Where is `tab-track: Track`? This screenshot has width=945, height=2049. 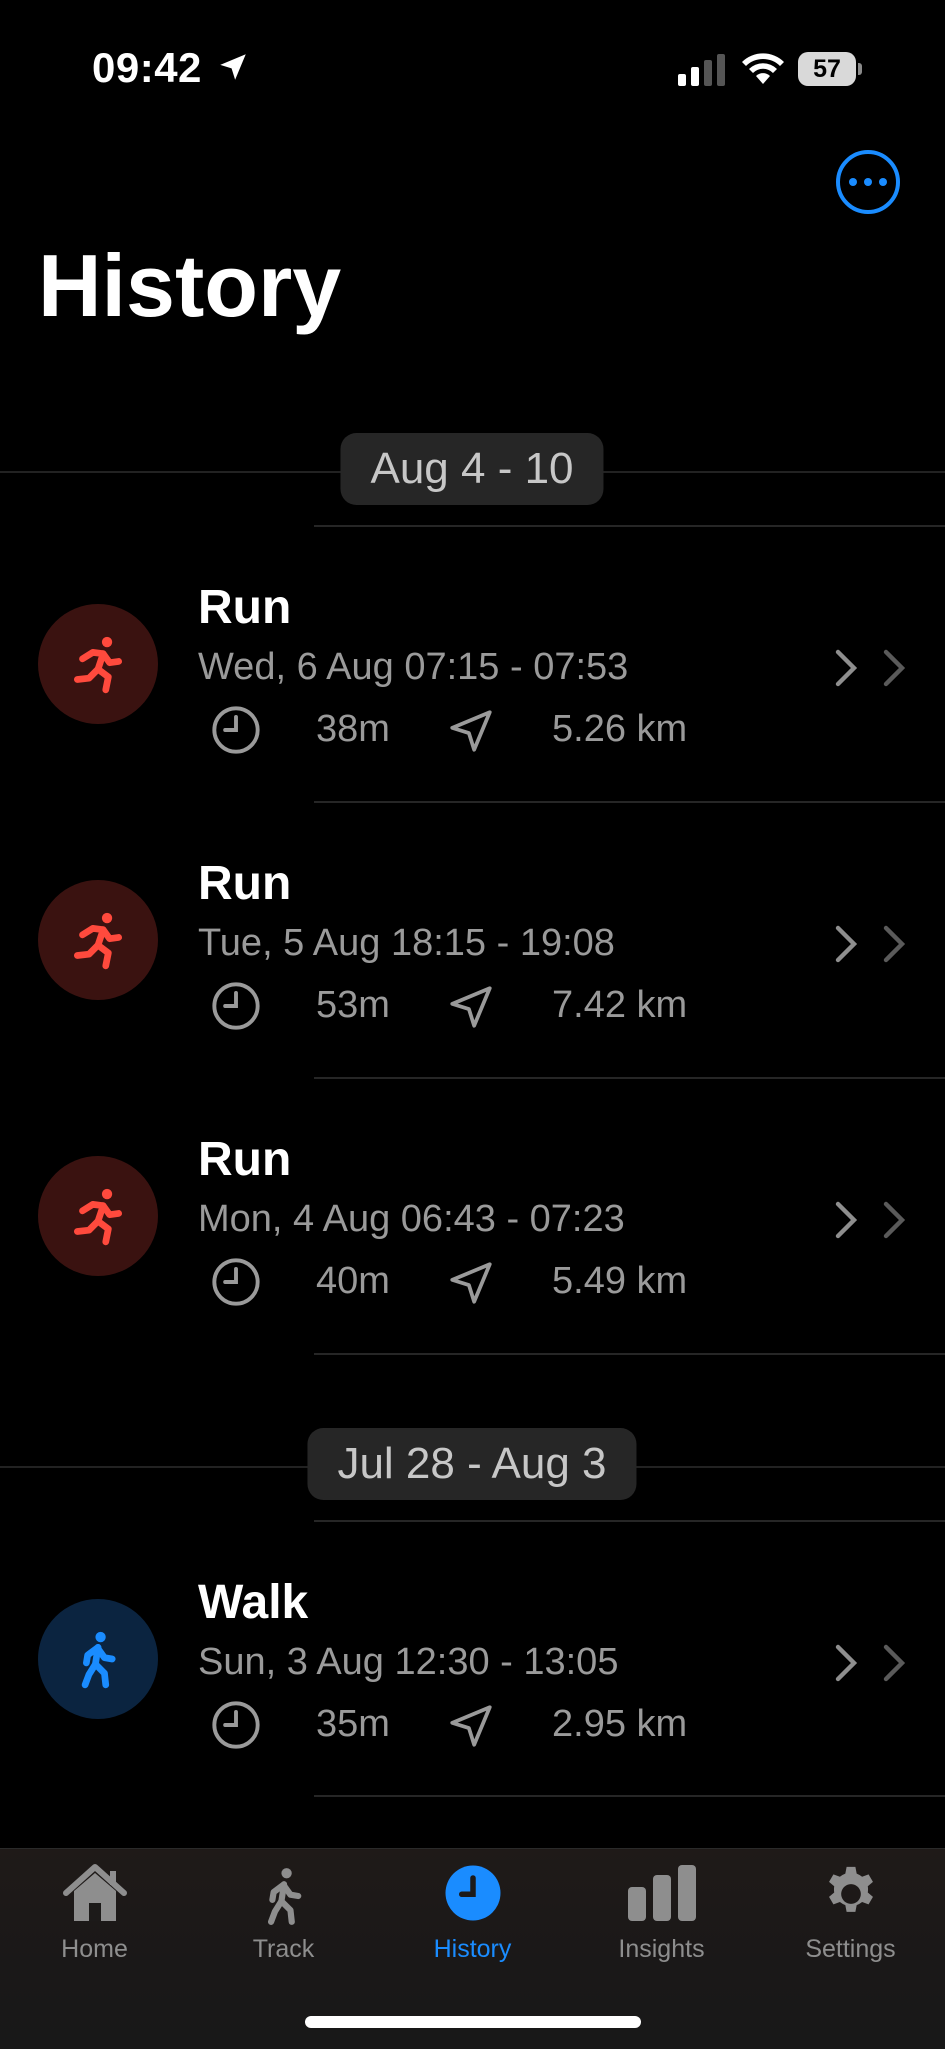
tab-track: Track is located at coordinates (283, 1919).